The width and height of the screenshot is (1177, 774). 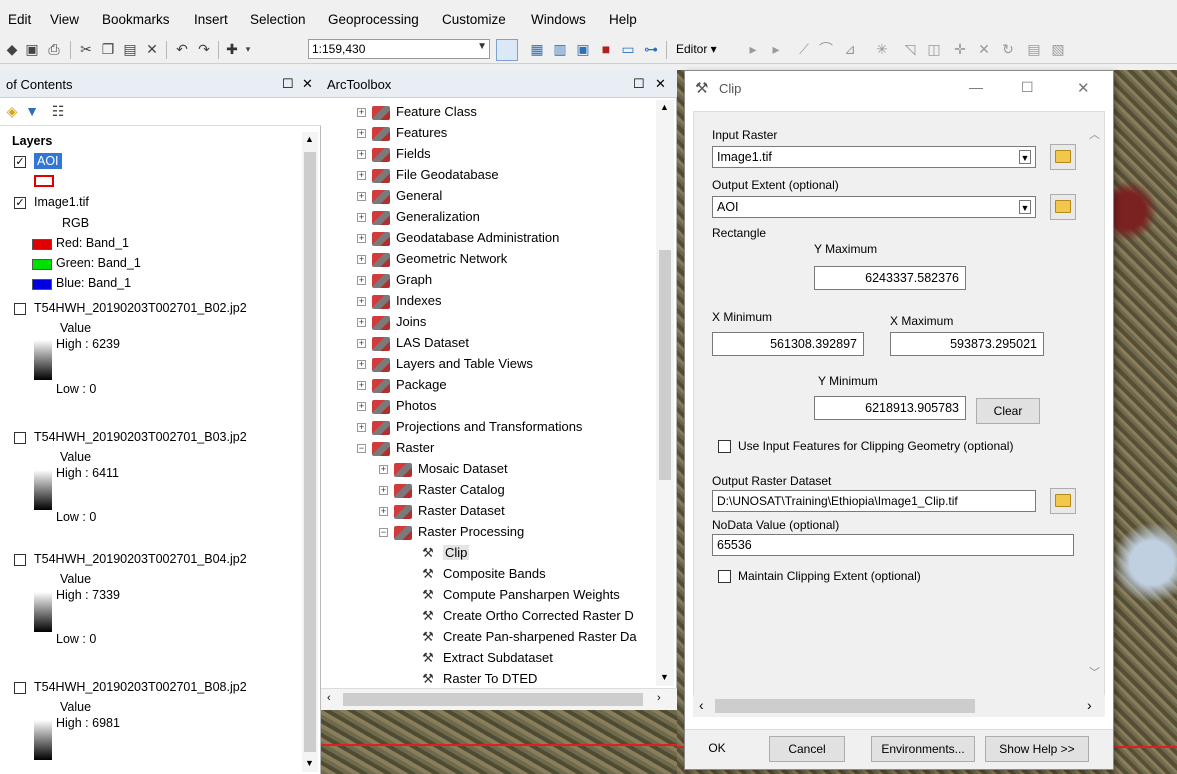 What do you see at coordinates (61, 202) in the screenshot?
I see `layer-image1: Image1.tif` at bounding box center [61, 202].